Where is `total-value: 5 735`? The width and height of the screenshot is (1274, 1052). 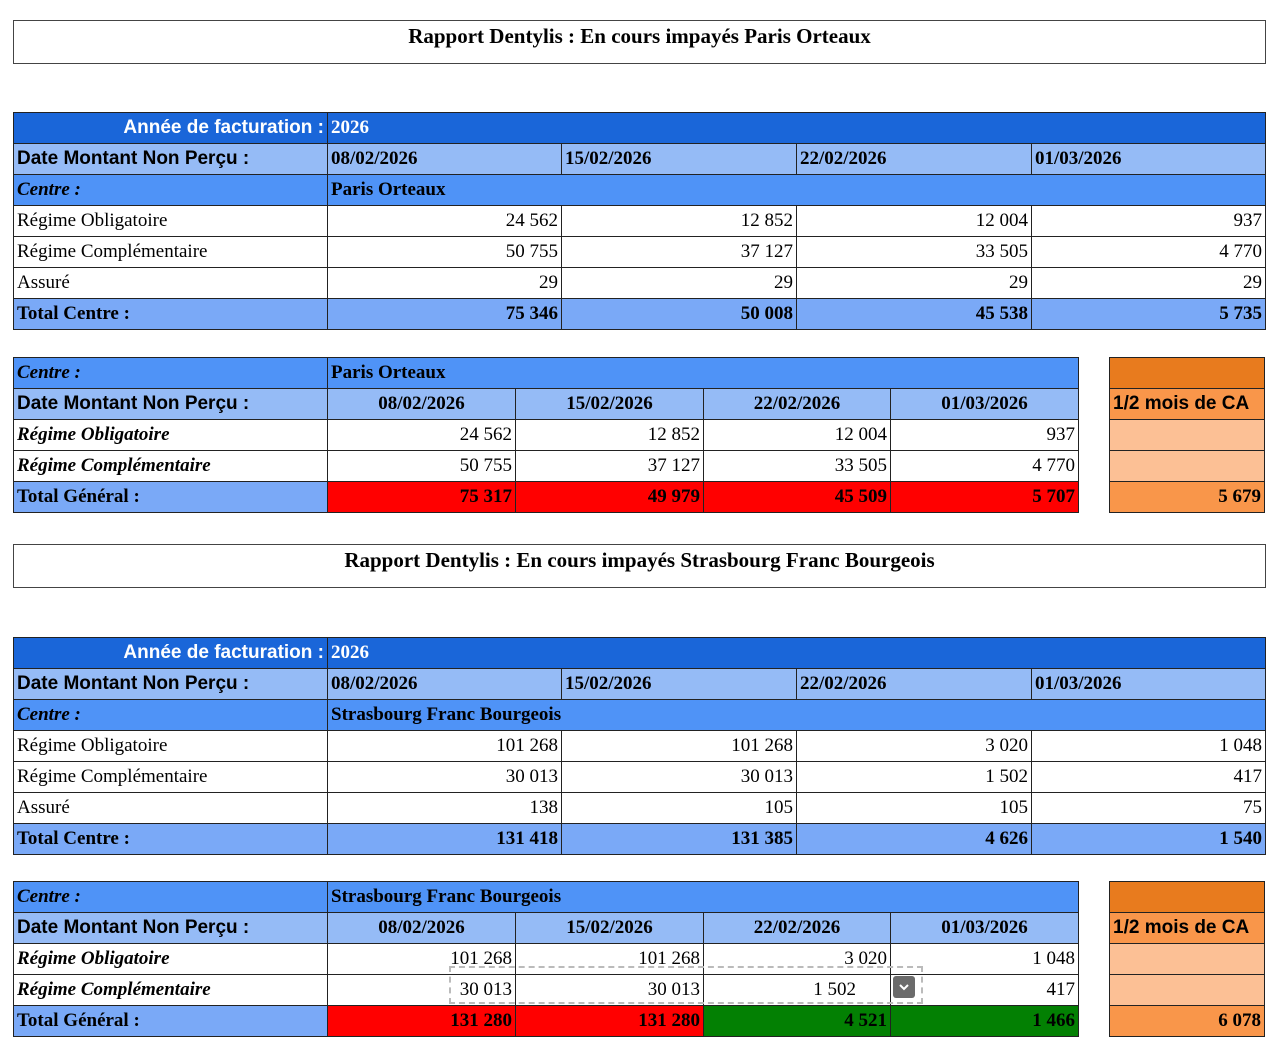
total-value: 5 735 is located at coordinates (1148, 314).